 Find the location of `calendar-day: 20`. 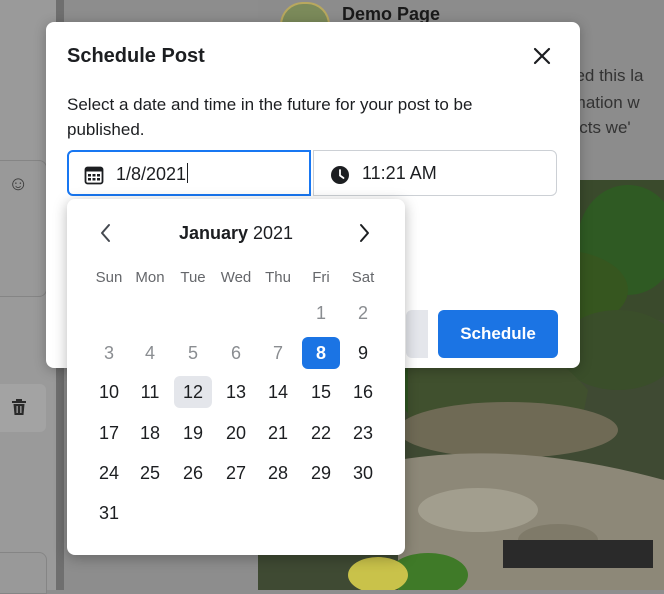

calendar-day: 20 is located at coordinates (236, 433).